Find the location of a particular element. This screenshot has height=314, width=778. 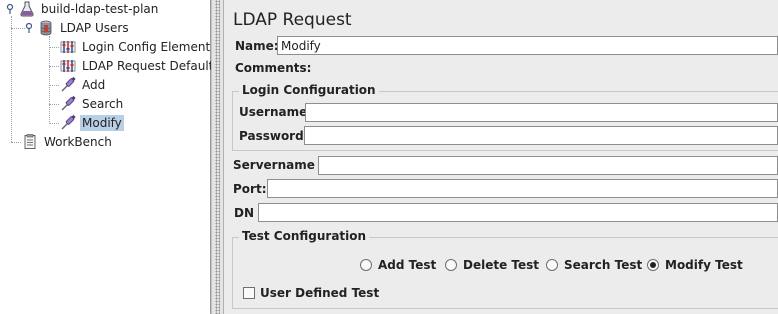

username-field is located at coordinates (541, 112).